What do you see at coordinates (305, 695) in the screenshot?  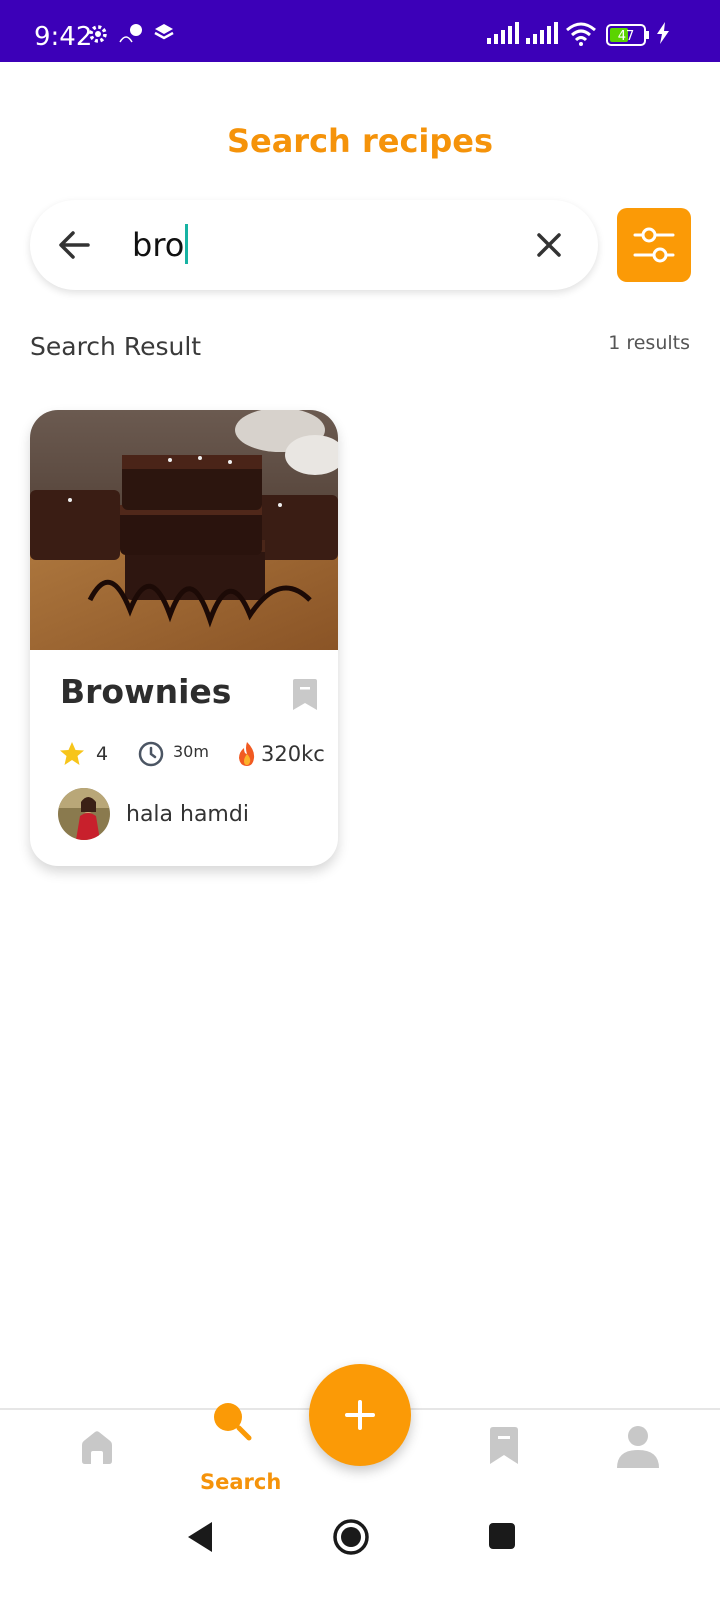 I see `bookmark-icon` at bounding box center [305, 695].